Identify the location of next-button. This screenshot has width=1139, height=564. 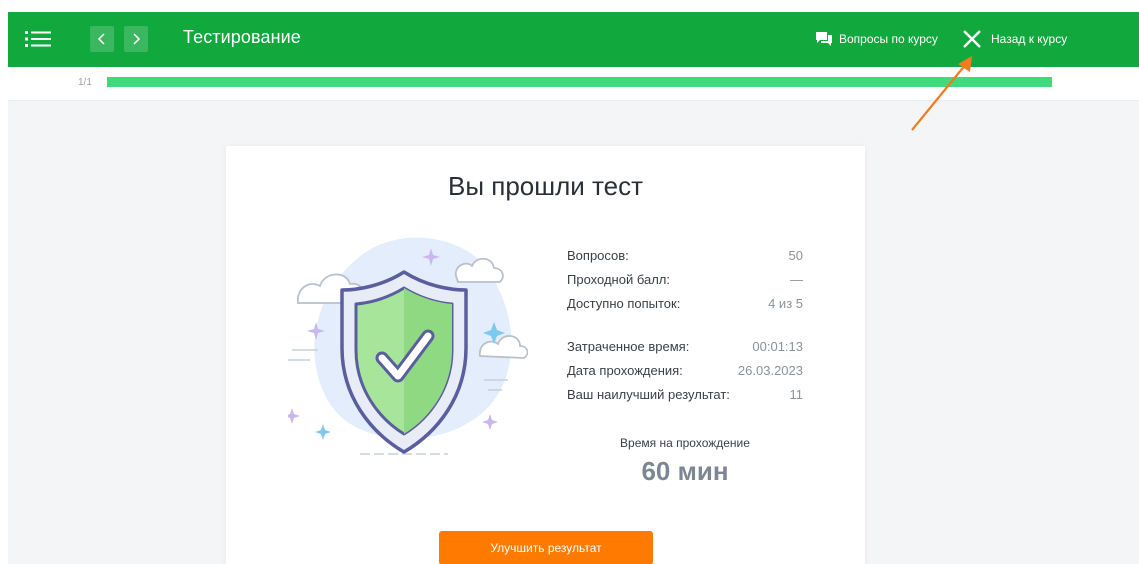
(136, 39).